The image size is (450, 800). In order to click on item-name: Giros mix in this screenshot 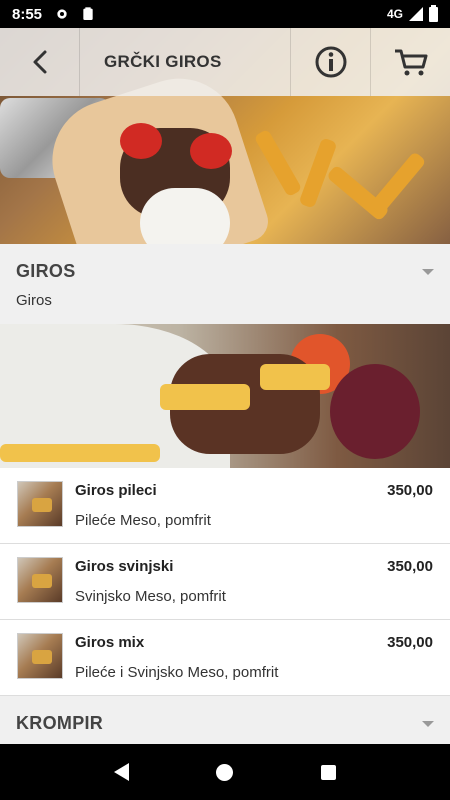, I will do `click(110, 642)`.